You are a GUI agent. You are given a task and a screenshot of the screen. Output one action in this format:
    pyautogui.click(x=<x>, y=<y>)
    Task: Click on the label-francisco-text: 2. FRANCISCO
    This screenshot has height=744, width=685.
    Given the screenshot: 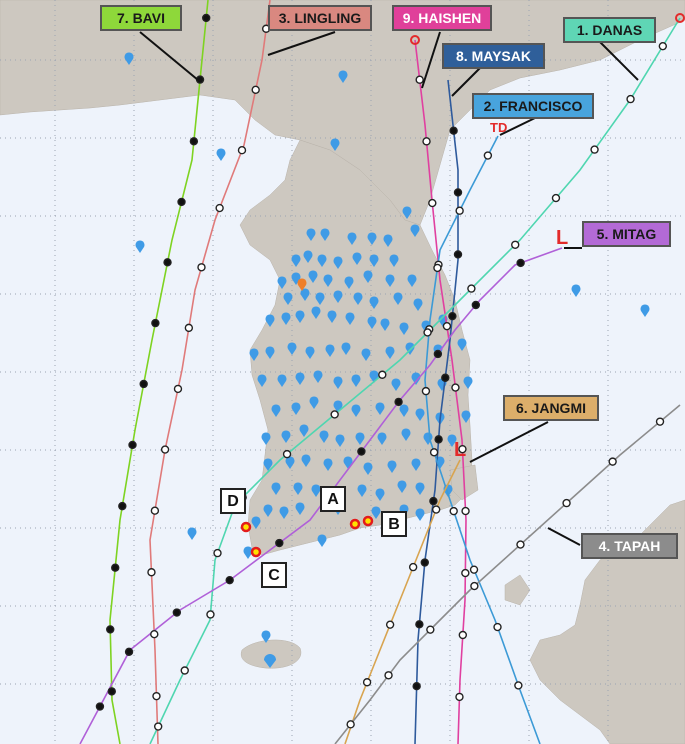 What is the action you would take?
    pyautogui.click(x=533, y=106)
    